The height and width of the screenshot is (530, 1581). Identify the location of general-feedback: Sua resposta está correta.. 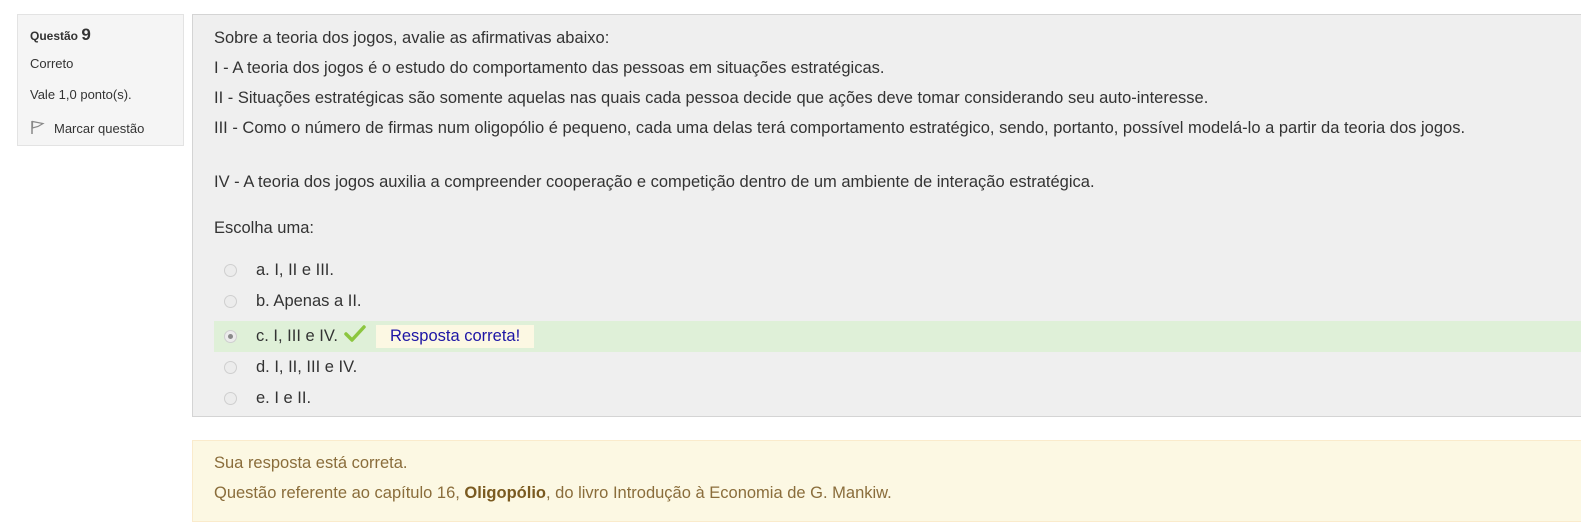
(311, 463).